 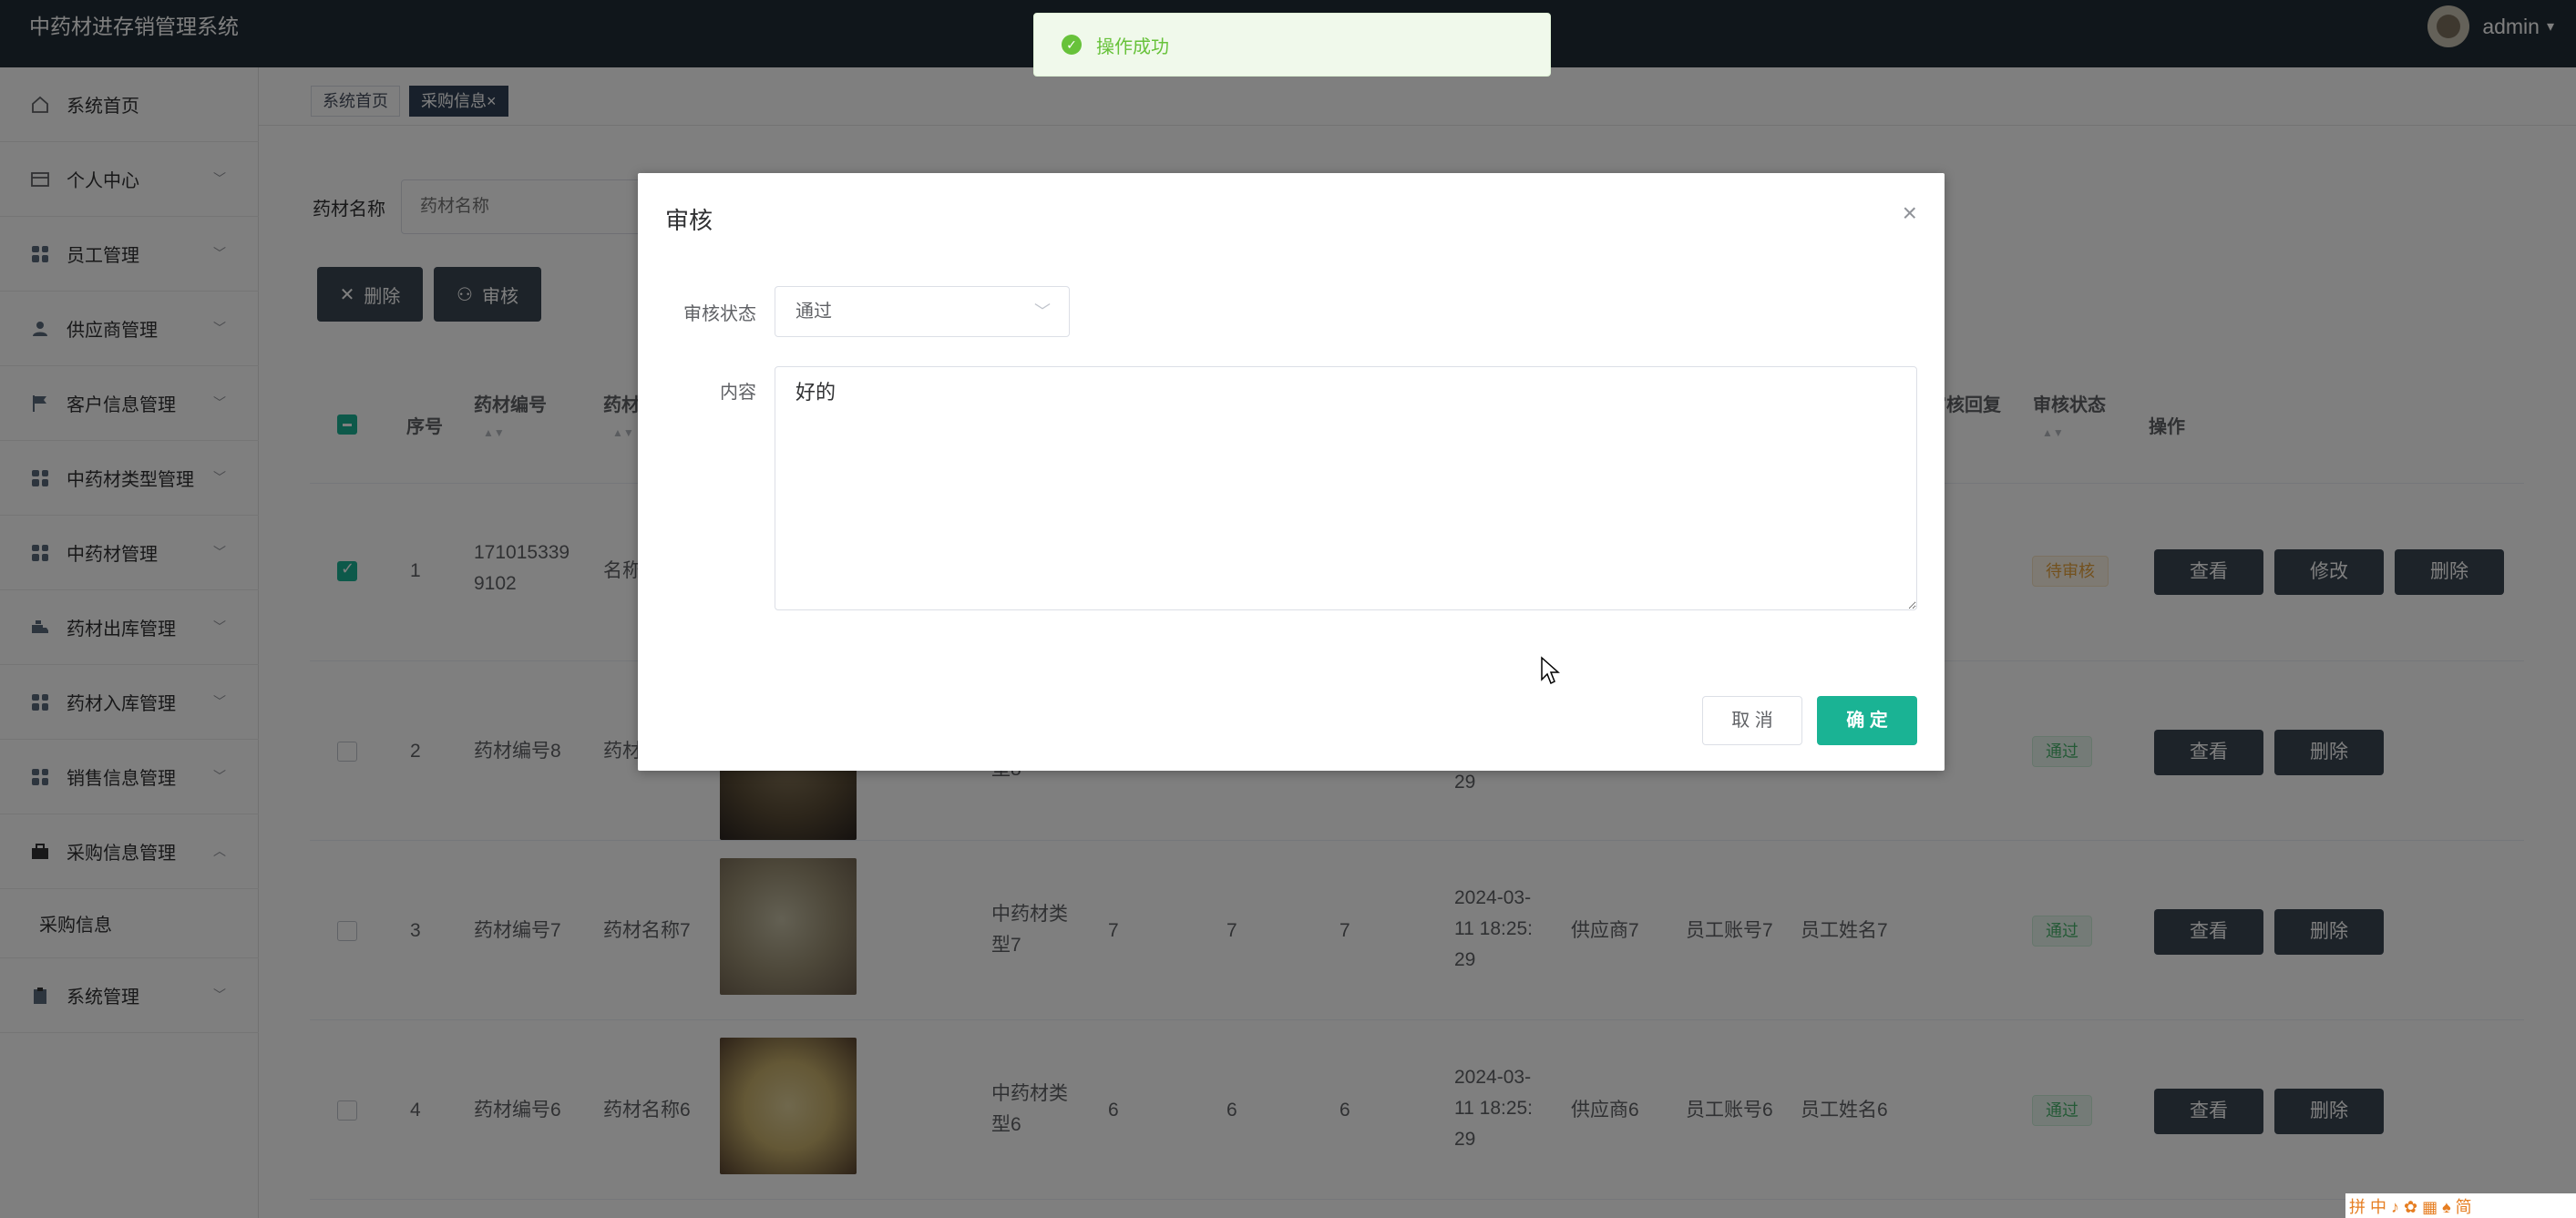 What do you see at coordinates (1550, 670) in the screenshot?
I see `mouse-cursor-icon` at bounding box center [1550, 670].